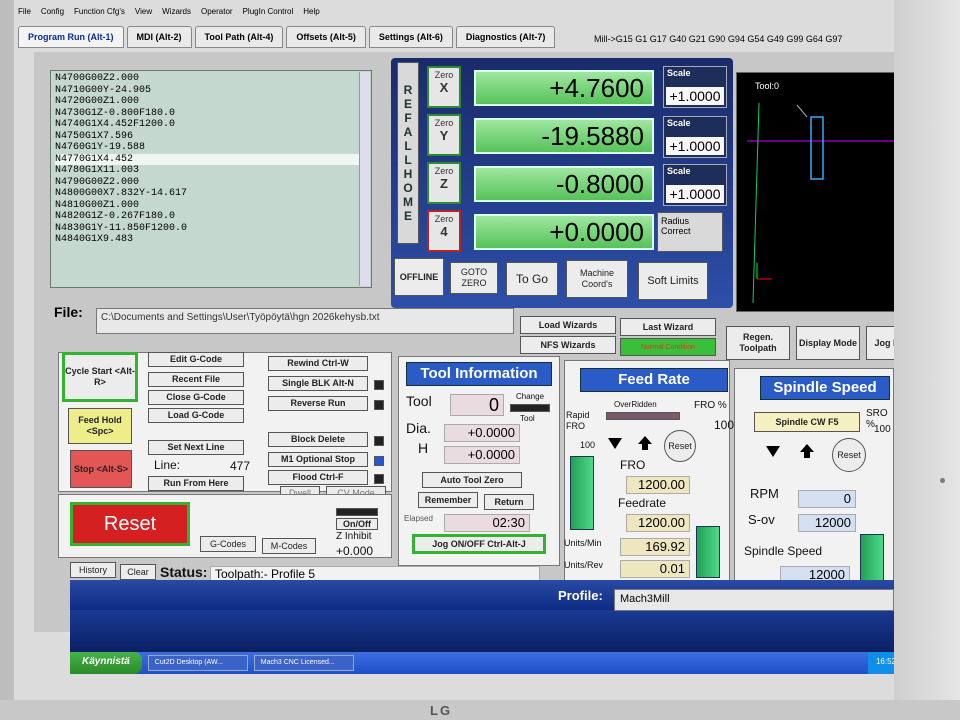  Describe the element at coordinates (159, 37) in the screenshot. I see `tab-mdi: MDI (Alt-2)` at that location.